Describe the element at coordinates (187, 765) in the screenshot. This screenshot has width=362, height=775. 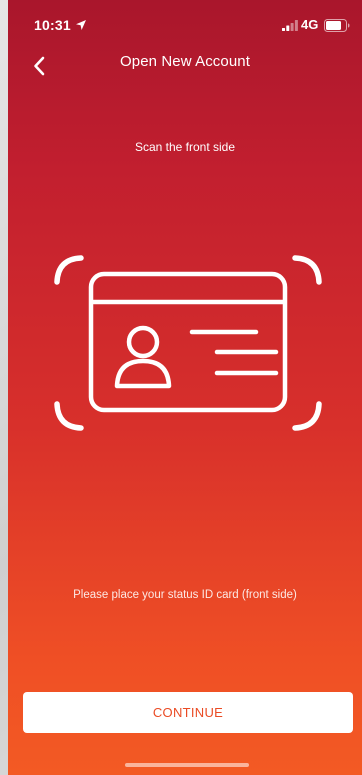
I see `home-indicator` at that location.